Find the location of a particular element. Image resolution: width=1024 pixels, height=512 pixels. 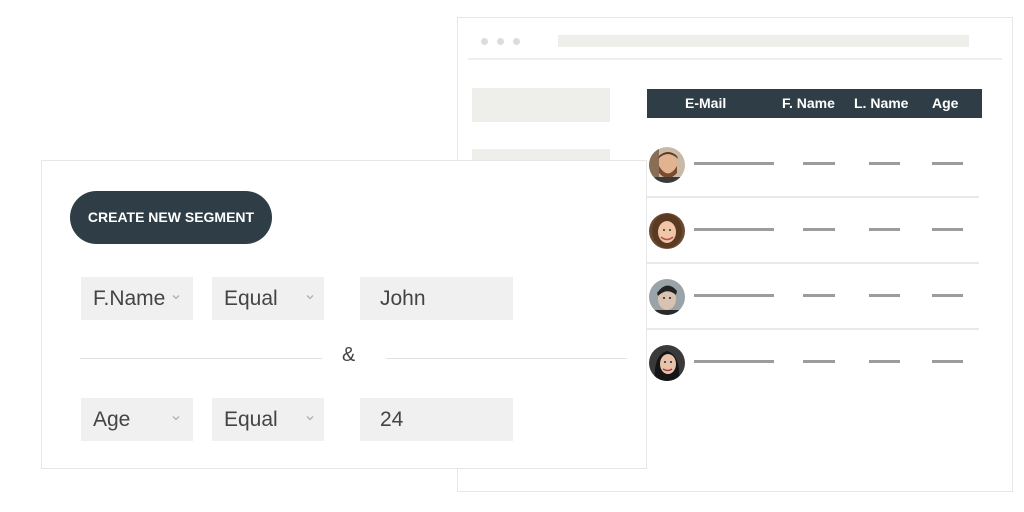

avatar-woman-dark-hair-icon is located at coordinates (667, 363).